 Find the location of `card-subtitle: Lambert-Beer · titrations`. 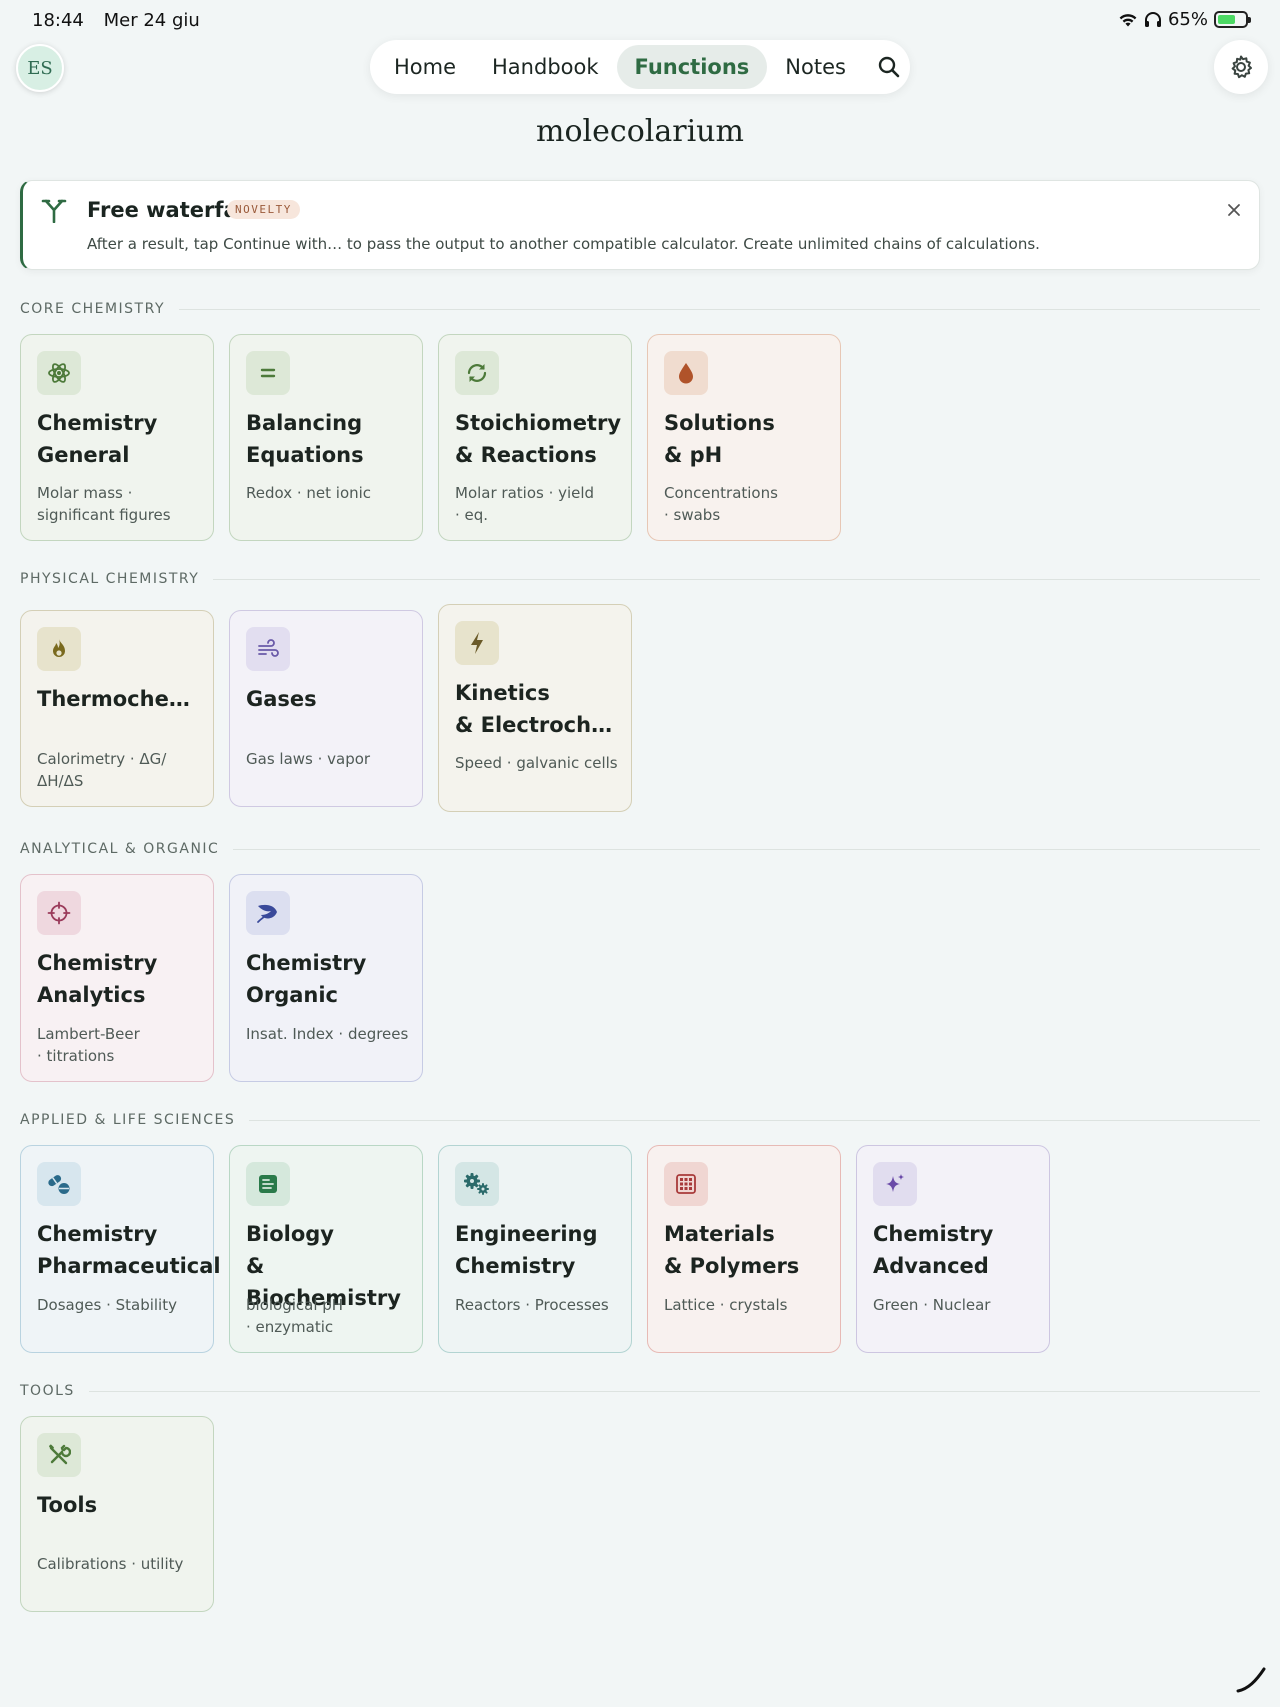

card-subtitle: Lambert-Beer · titrations is located at coordinates (88, 1045).